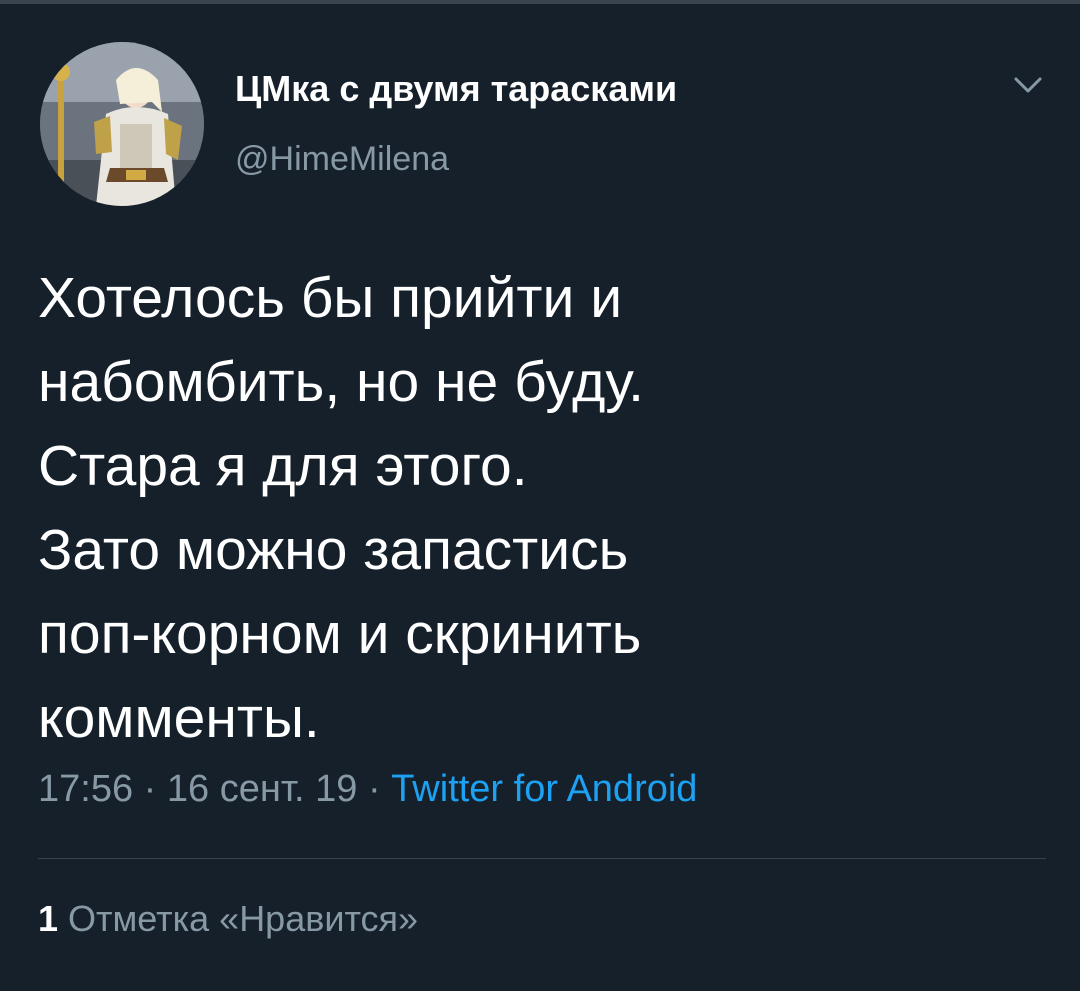 This screenshot has height=991, width=1080. Describe the element at coordinates (544, 789) in the screenshot. I see `tweet-source-link: Twitter for Android` at that location.